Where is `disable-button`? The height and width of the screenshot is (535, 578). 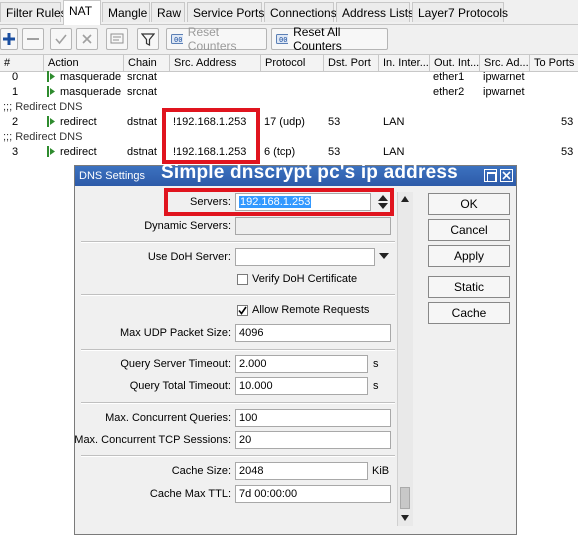 disable-button is located at coordinates (87, 39).